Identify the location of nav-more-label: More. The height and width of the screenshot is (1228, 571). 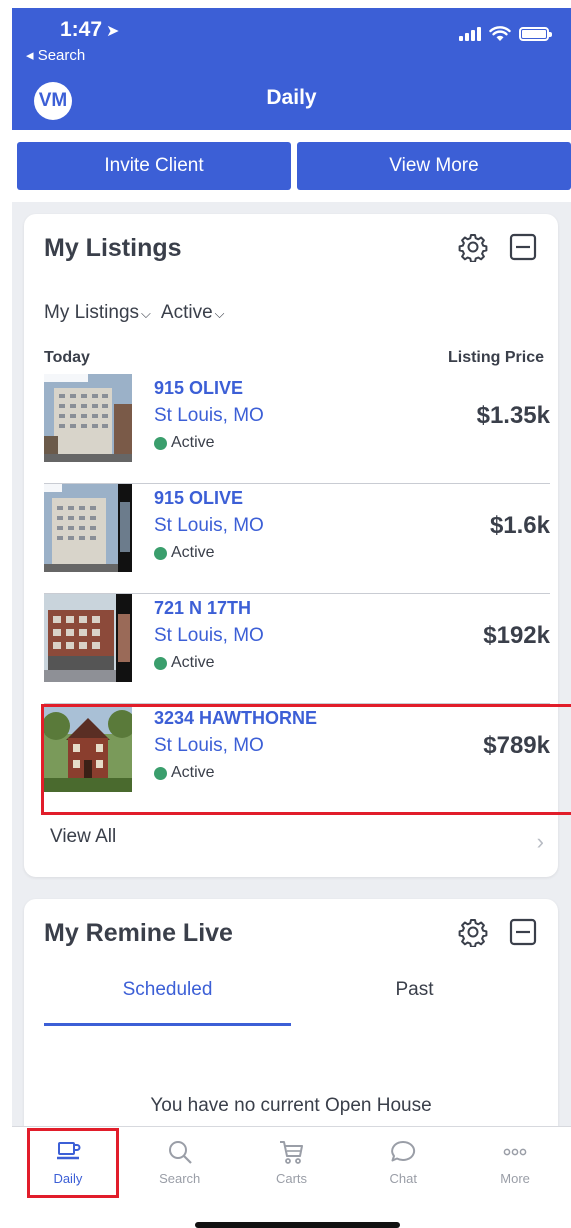
(515, 1178).